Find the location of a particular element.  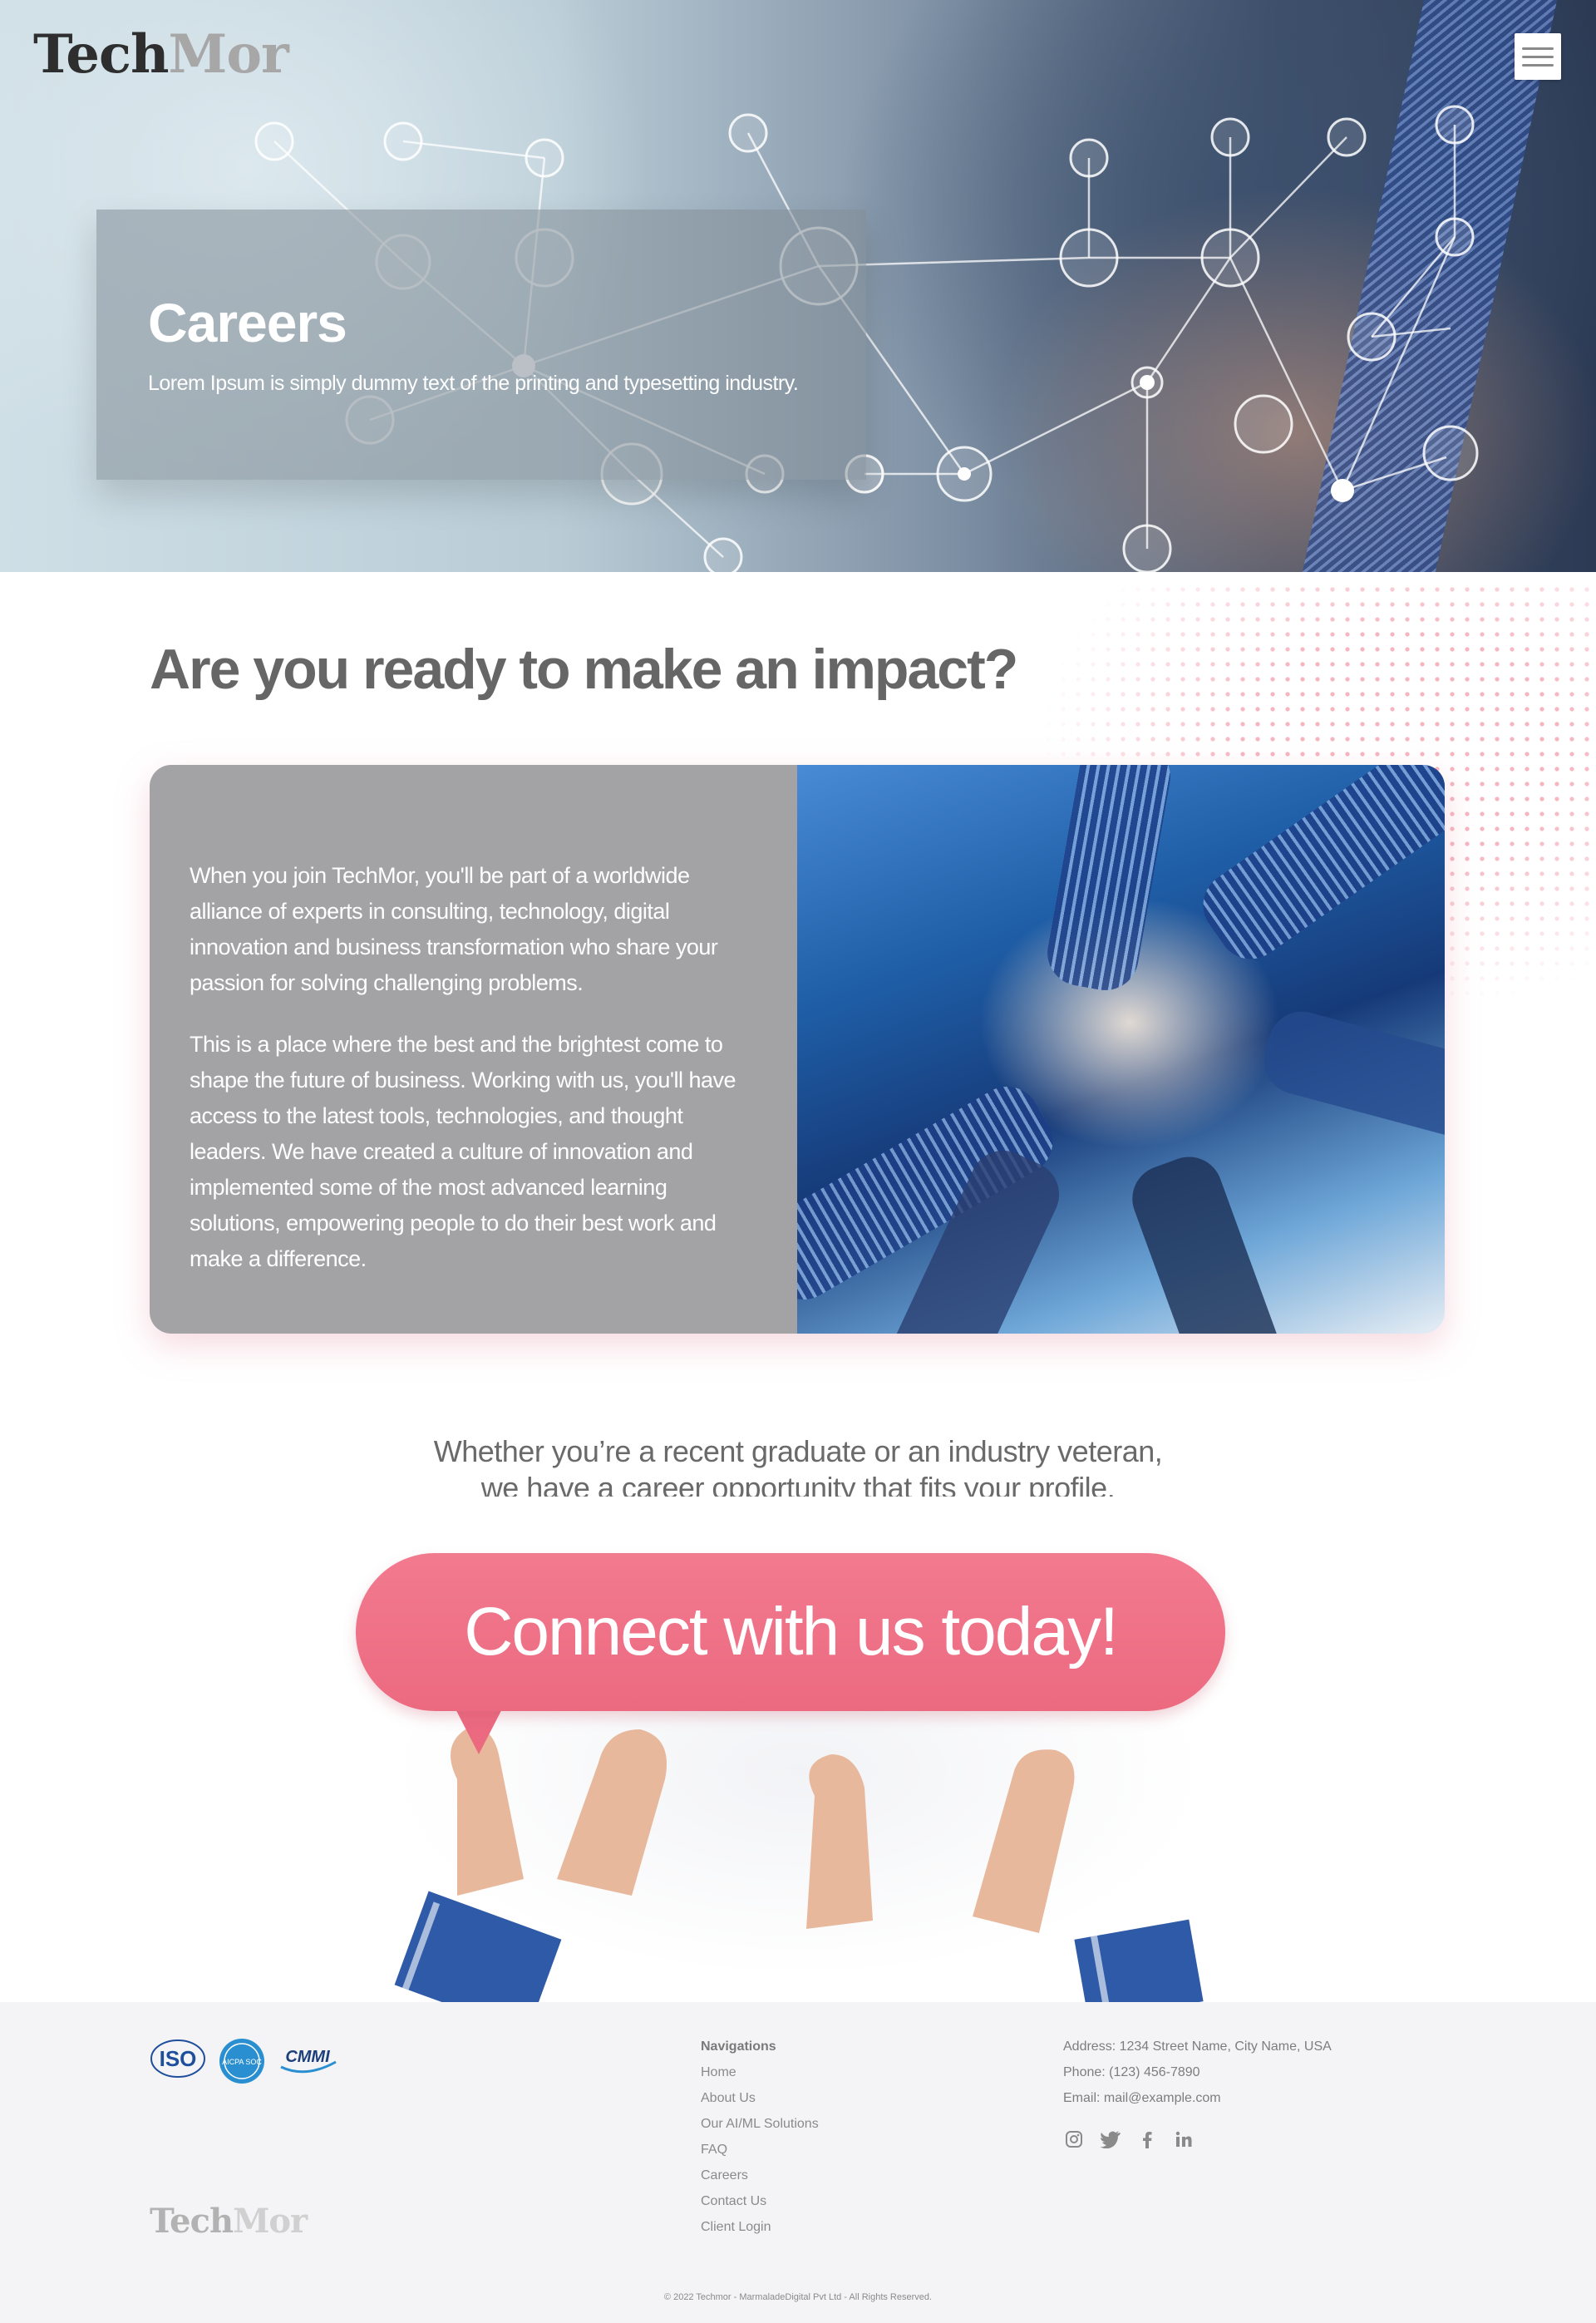

cmmi-badge-label: CMMI is located at coordinates (307, 2057).